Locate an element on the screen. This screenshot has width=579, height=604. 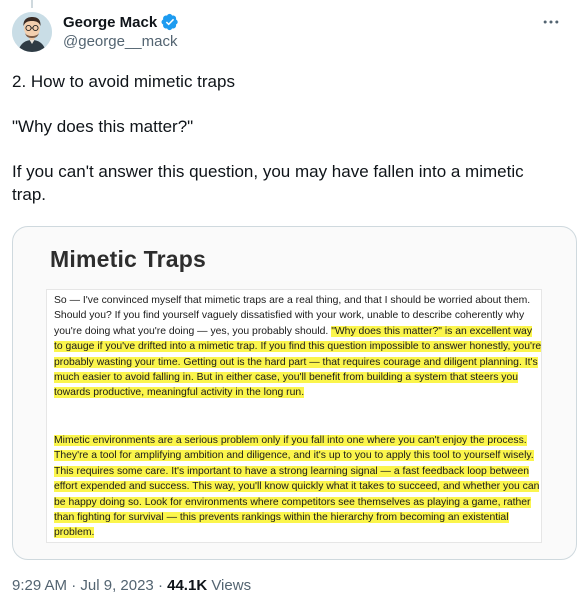
avatar-illustration is located at coordinates (32, 32).